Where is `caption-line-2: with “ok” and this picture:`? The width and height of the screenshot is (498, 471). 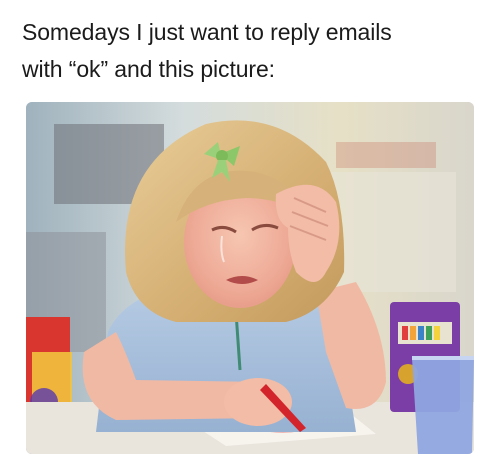
caption-line-2: with “ok” and this picture: is located at coordinates (148, 69).